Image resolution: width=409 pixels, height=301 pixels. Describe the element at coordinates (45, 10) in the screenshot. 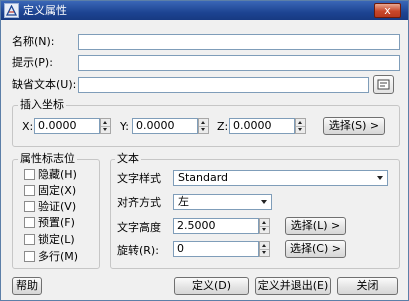

I see `window-title: 定义属性` at that location.